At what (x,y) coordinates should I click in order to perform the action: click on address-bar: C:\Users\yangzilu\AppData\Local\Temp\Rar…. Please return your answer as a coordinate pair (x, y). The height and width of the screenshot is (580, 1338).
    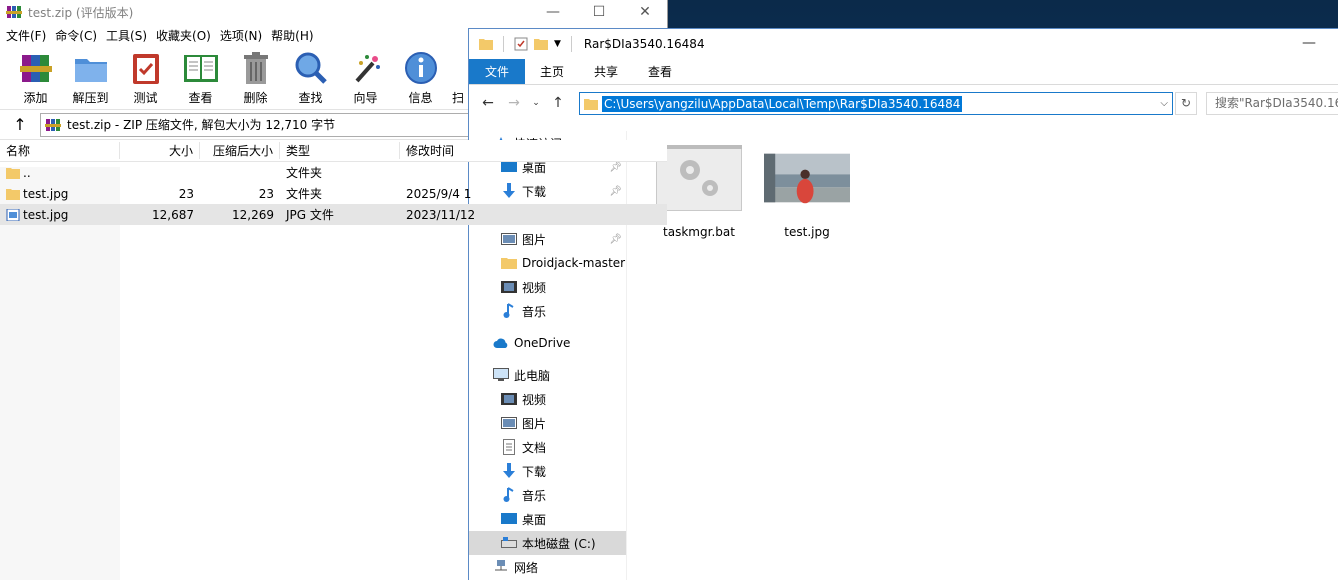
    Looking at the image, I should click on (876, 103).